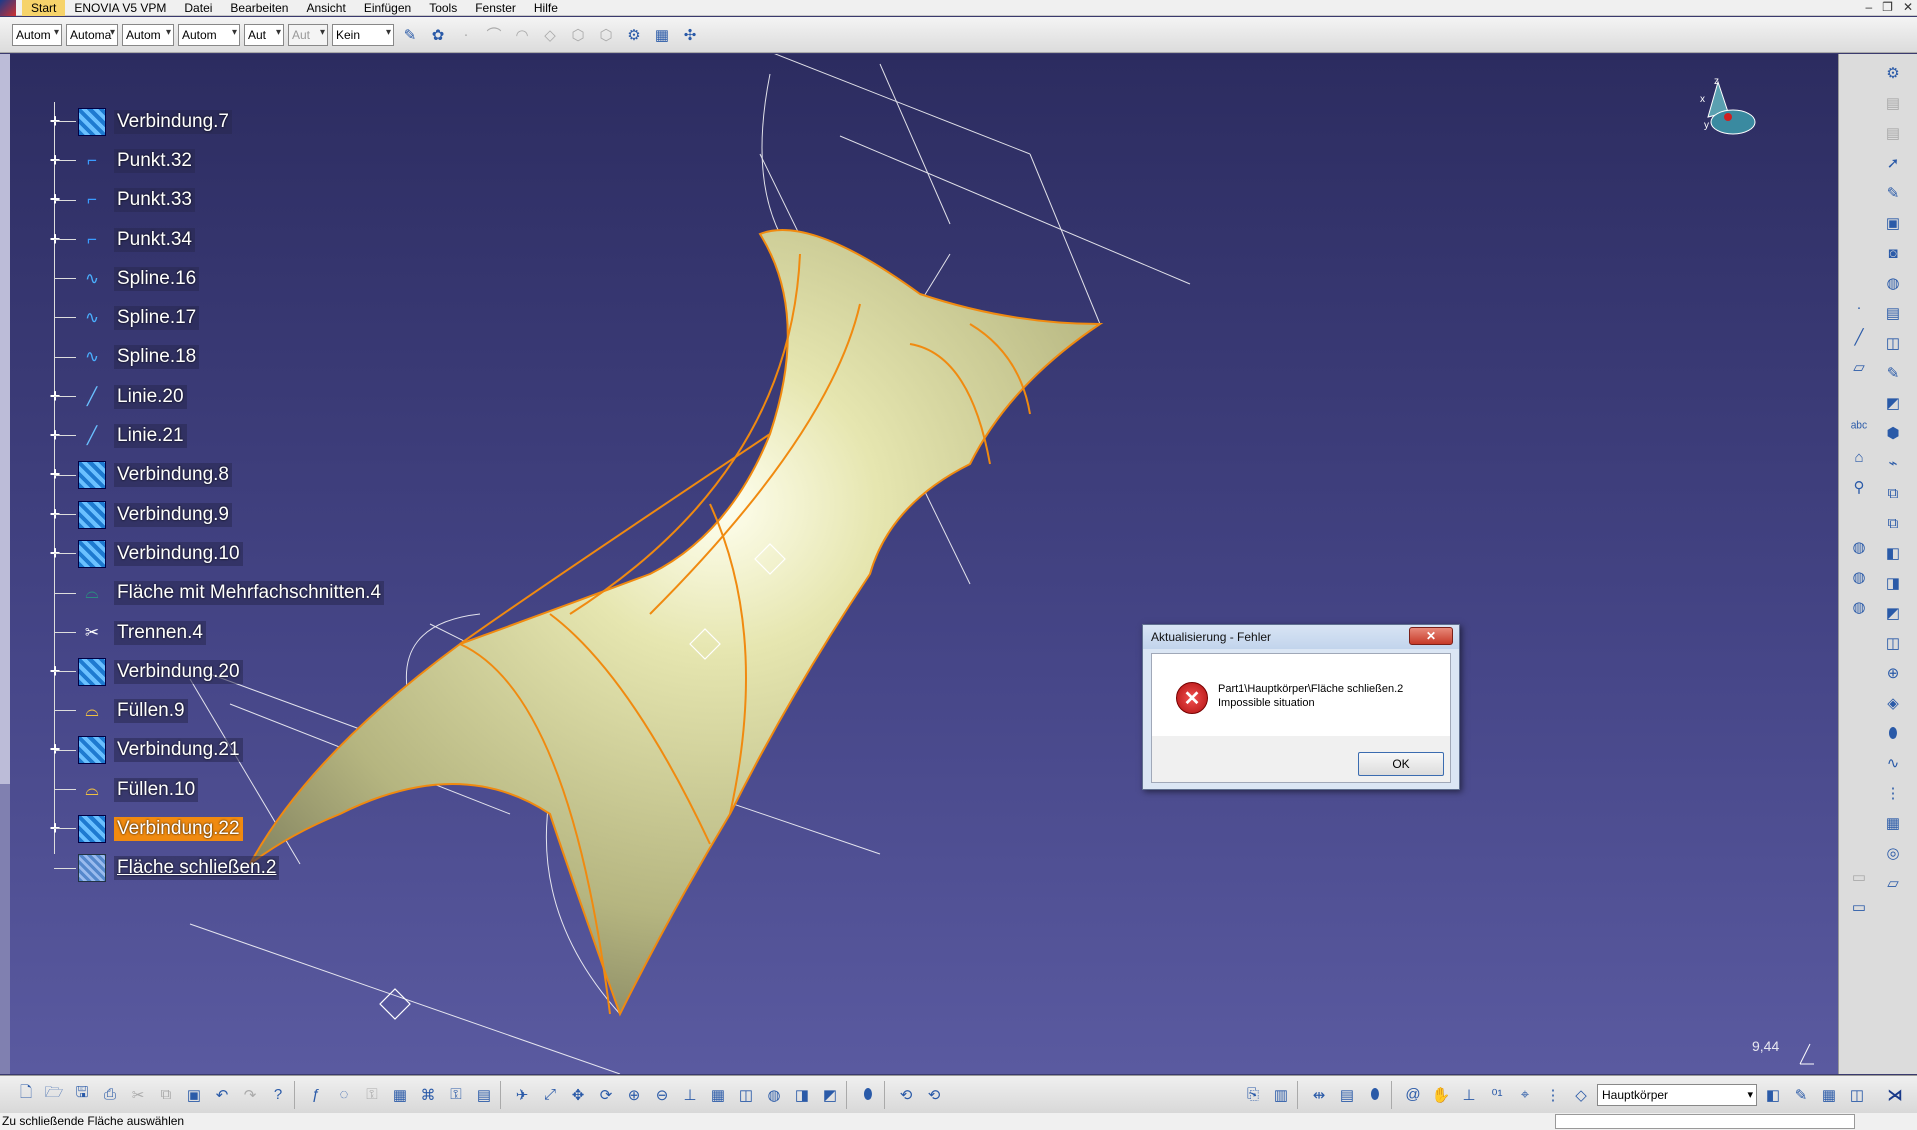 This screenshot has height=1130, width=1917. I want to click on copy-icon: ⧉, so click(166, 1095).